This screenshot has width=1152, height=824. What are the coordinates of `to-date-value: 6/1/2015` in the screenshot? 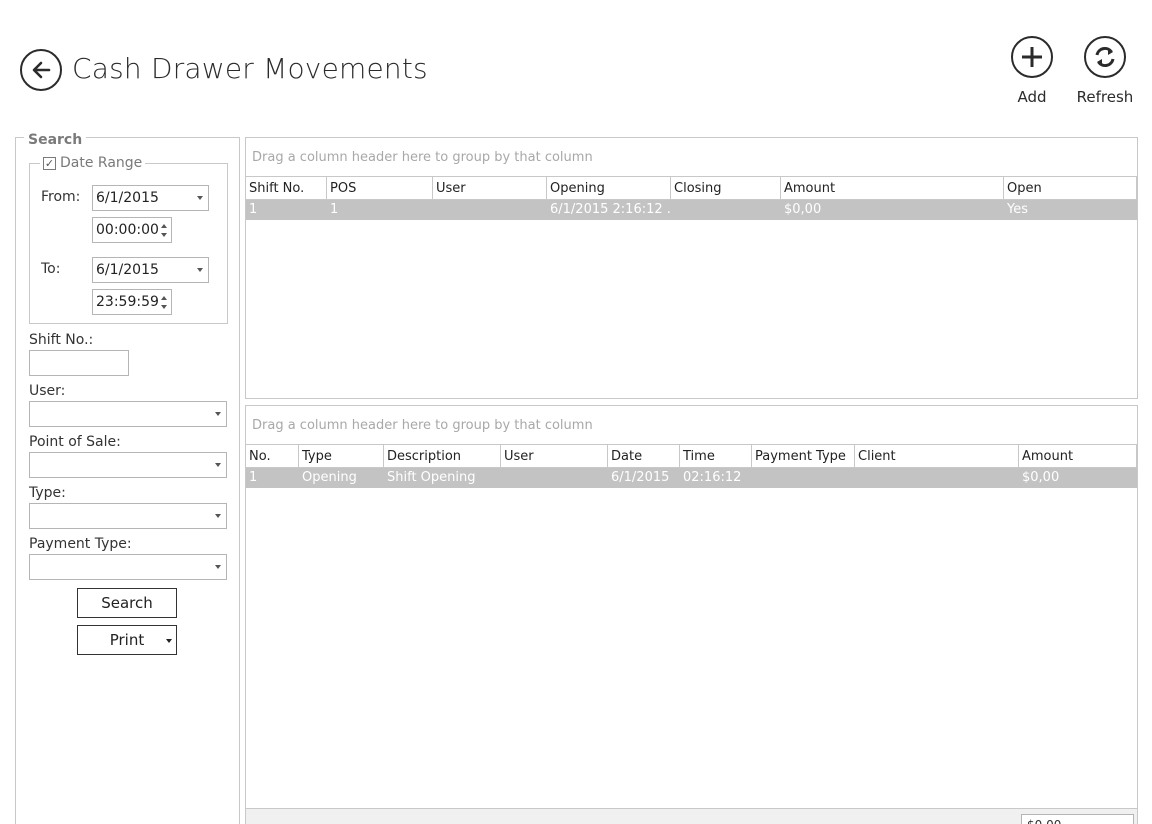 It's located at (127, 270).